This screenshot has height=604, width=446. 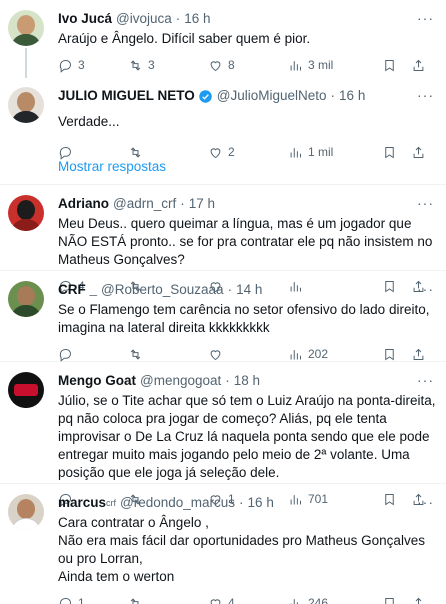 What do you see at coordinates (151, 65) in the screenshot?
I see `retweet-count: 3` at bounding box center [151, 65].